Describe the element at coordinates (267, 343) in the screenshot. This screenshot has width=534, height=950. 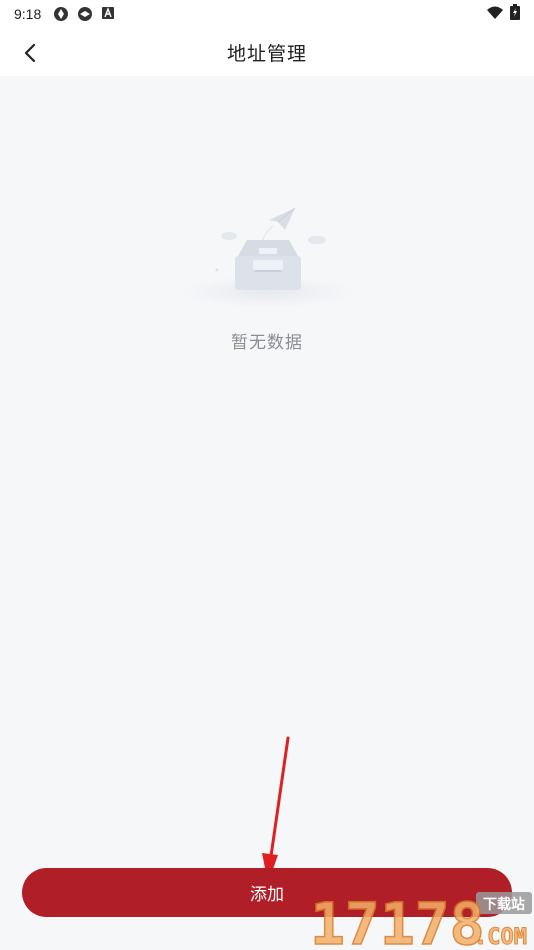
I see `empty-message: 暂无数据` at that location.